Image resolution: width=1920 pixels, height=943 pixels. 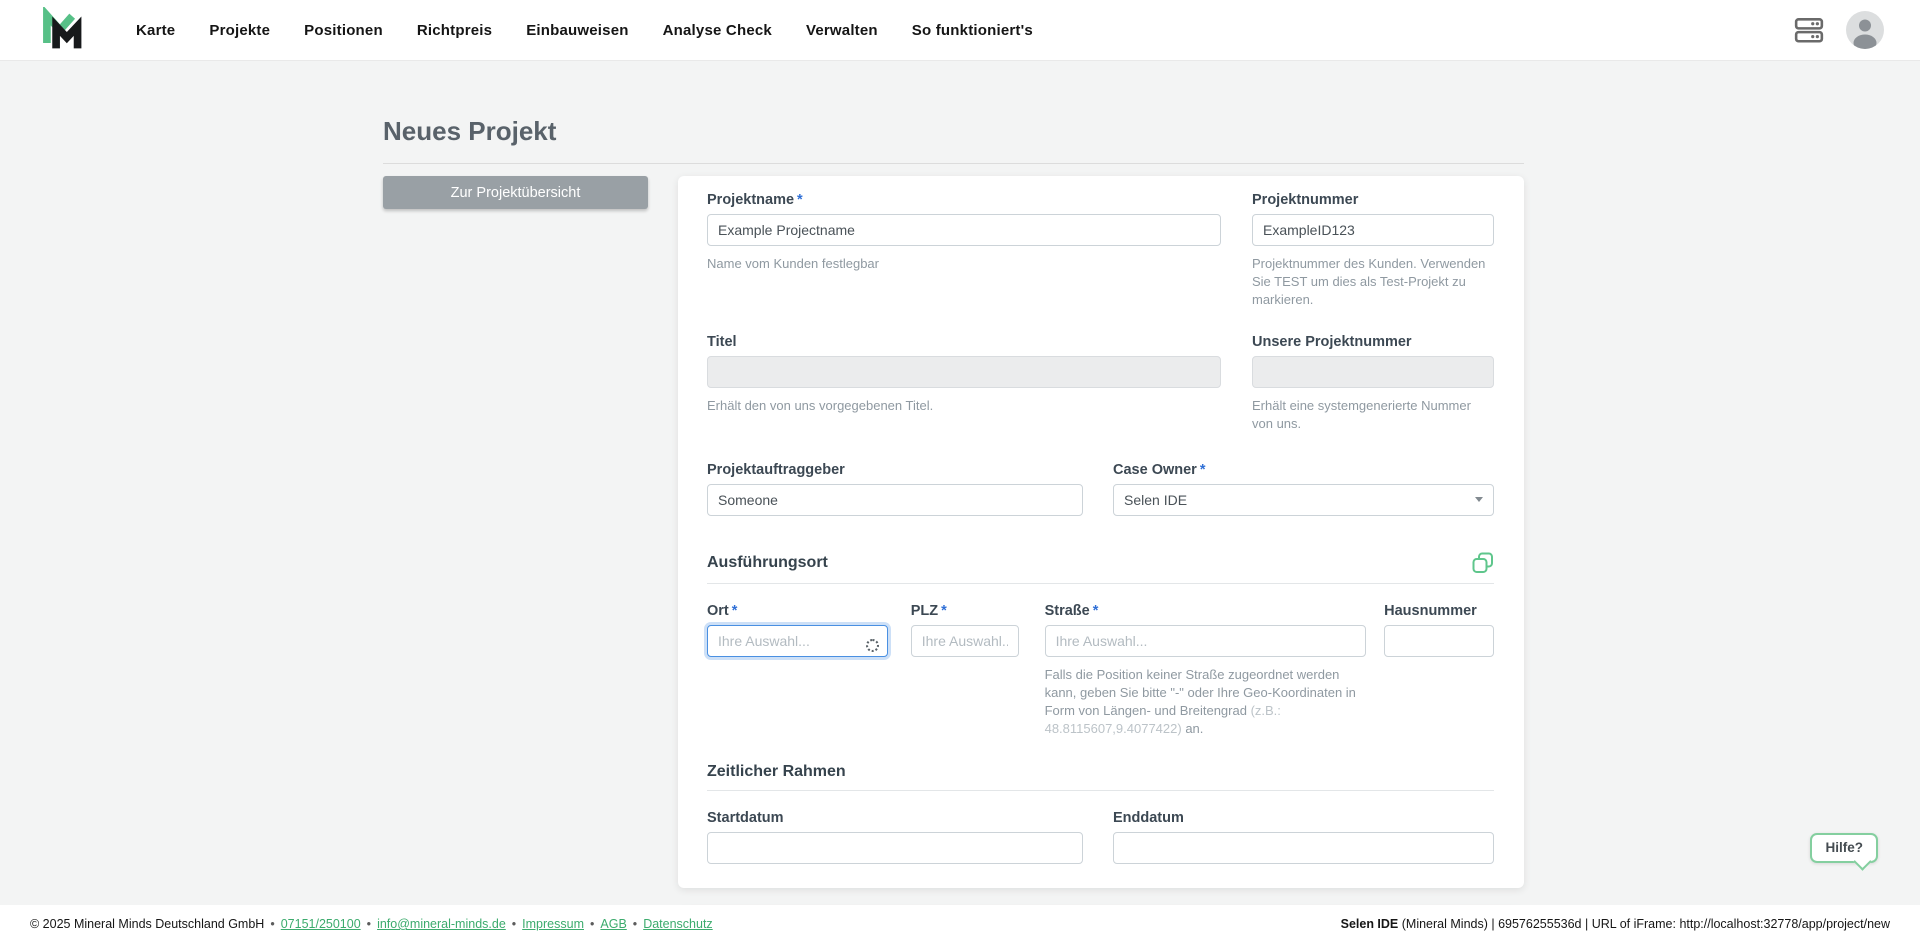 I want to click on nav-item-karte: Karte, so click(x=155, y=30).